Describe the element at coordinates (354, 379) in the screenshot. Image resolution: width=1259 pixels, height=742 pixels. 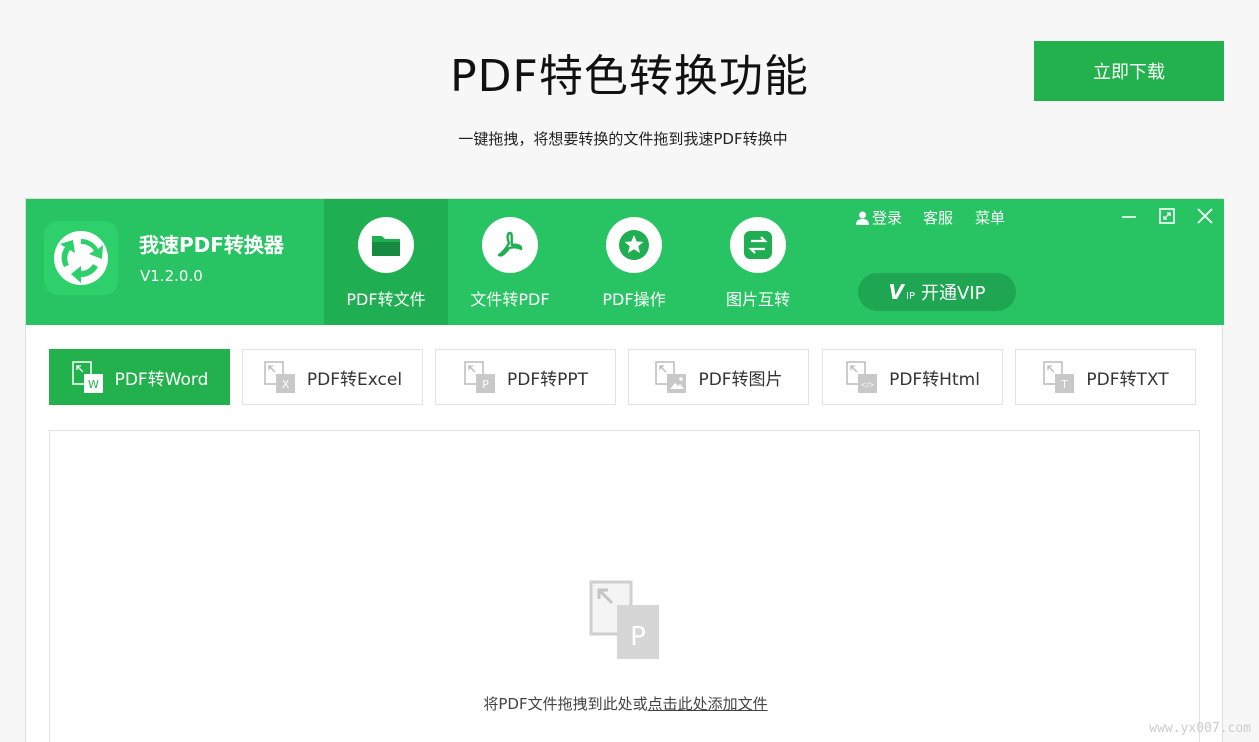
I see `subtab-label: PDF转Excel` at that location.